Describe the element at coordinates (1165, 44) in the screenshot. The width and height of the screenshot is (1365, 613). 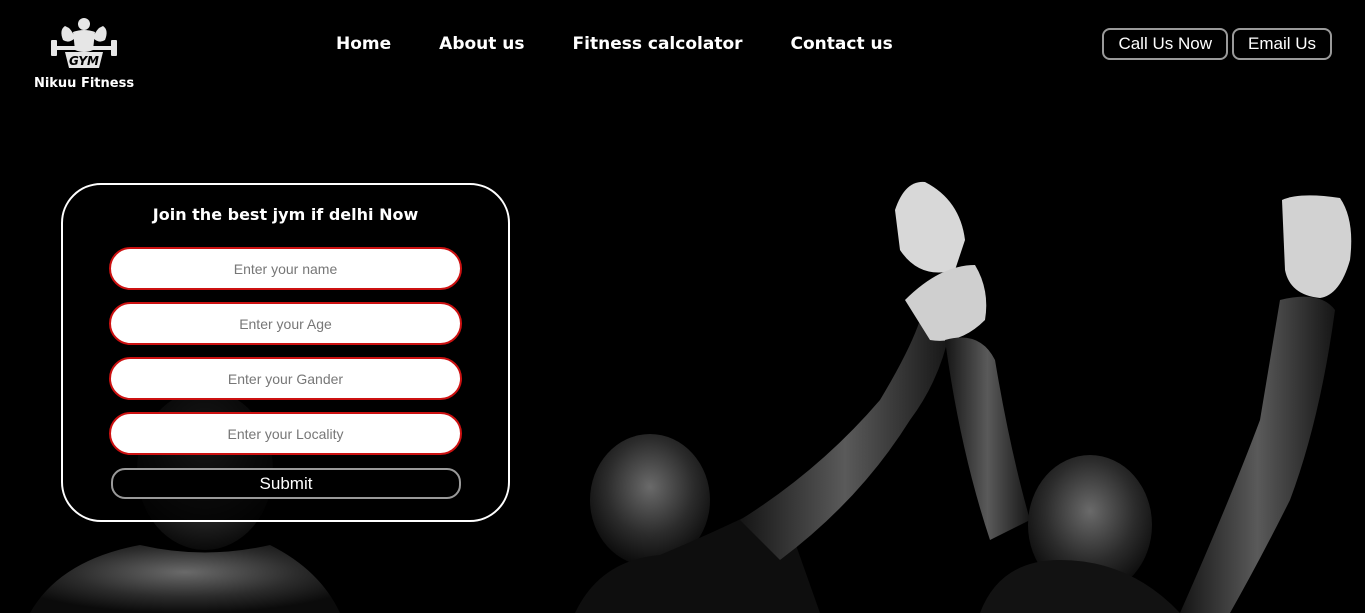
I see `call-us-button: Call Us Now` at that location.